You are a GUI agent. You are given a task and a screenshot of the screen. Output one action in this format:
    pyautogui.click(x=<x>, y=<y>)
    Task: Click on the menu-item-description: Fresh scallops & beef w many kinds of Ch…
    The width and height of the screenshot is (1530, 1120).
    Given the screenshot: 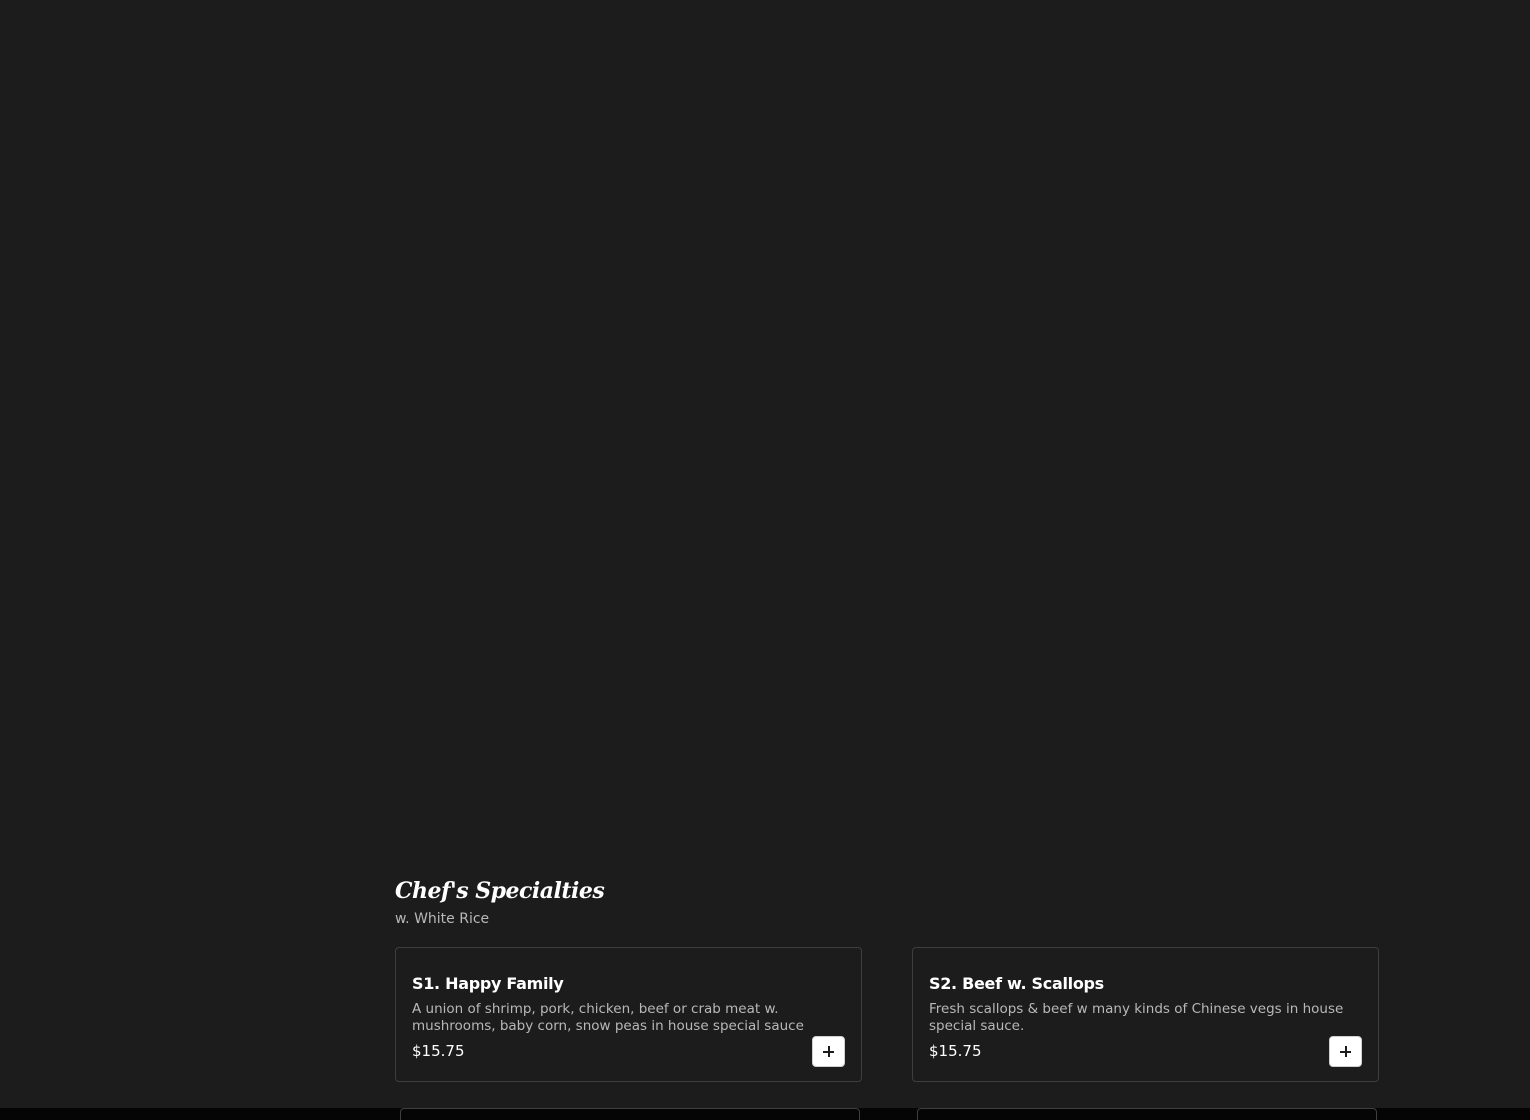 What is the action you would take?
    pyautogui.click(x=1136, y=1017)
    